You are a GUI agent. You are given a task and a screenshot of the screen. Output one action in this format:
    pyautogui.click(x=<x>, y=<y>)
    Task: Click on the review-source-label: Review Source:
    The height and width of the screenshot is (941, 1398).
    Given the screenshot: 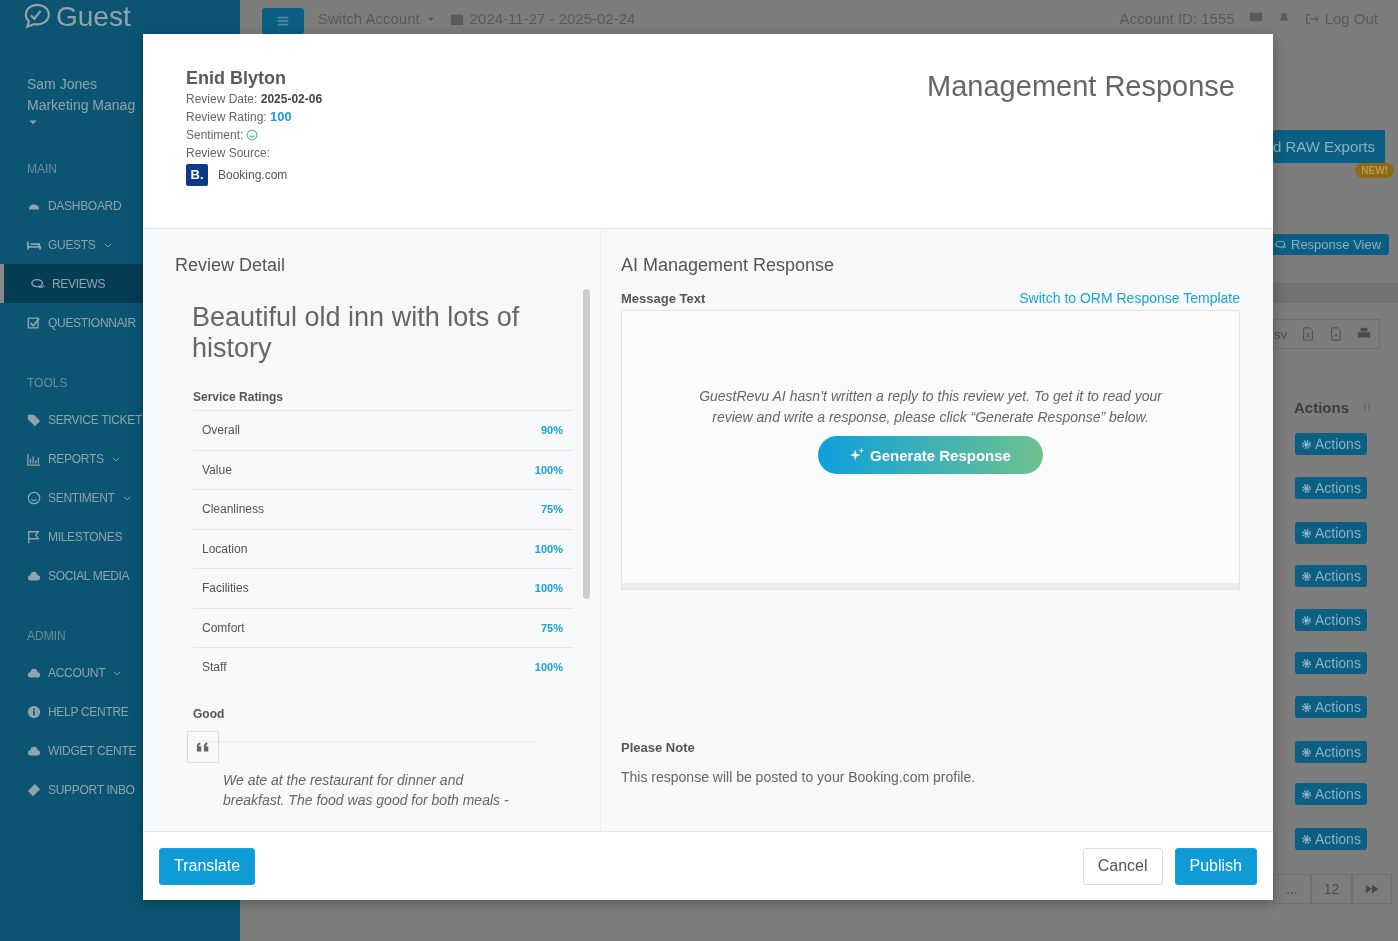 What is the action you would take?
    pyautogui.click(x=228, y=153)
    